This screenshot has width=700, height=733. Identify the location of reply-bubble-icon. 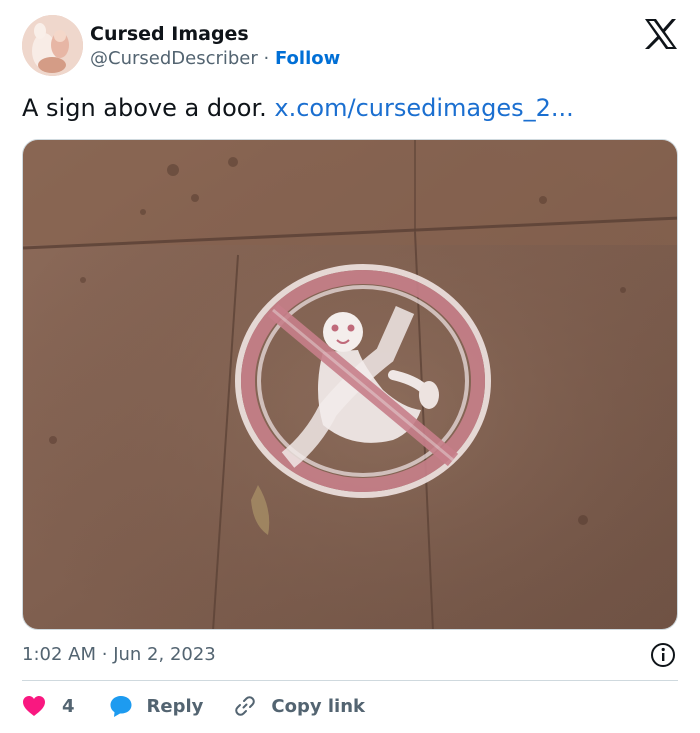
(121, 706).